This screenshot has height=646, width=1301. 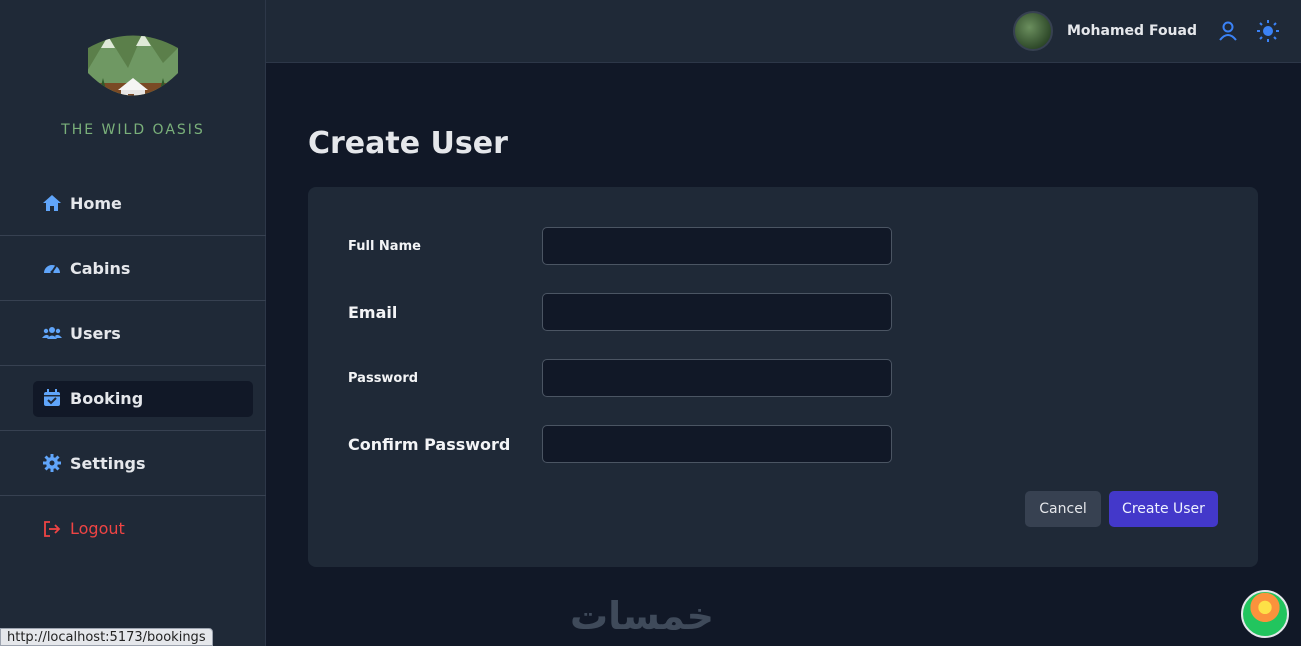 I want to click on sidebar-item-users: Users, so click(x=133, y=333).